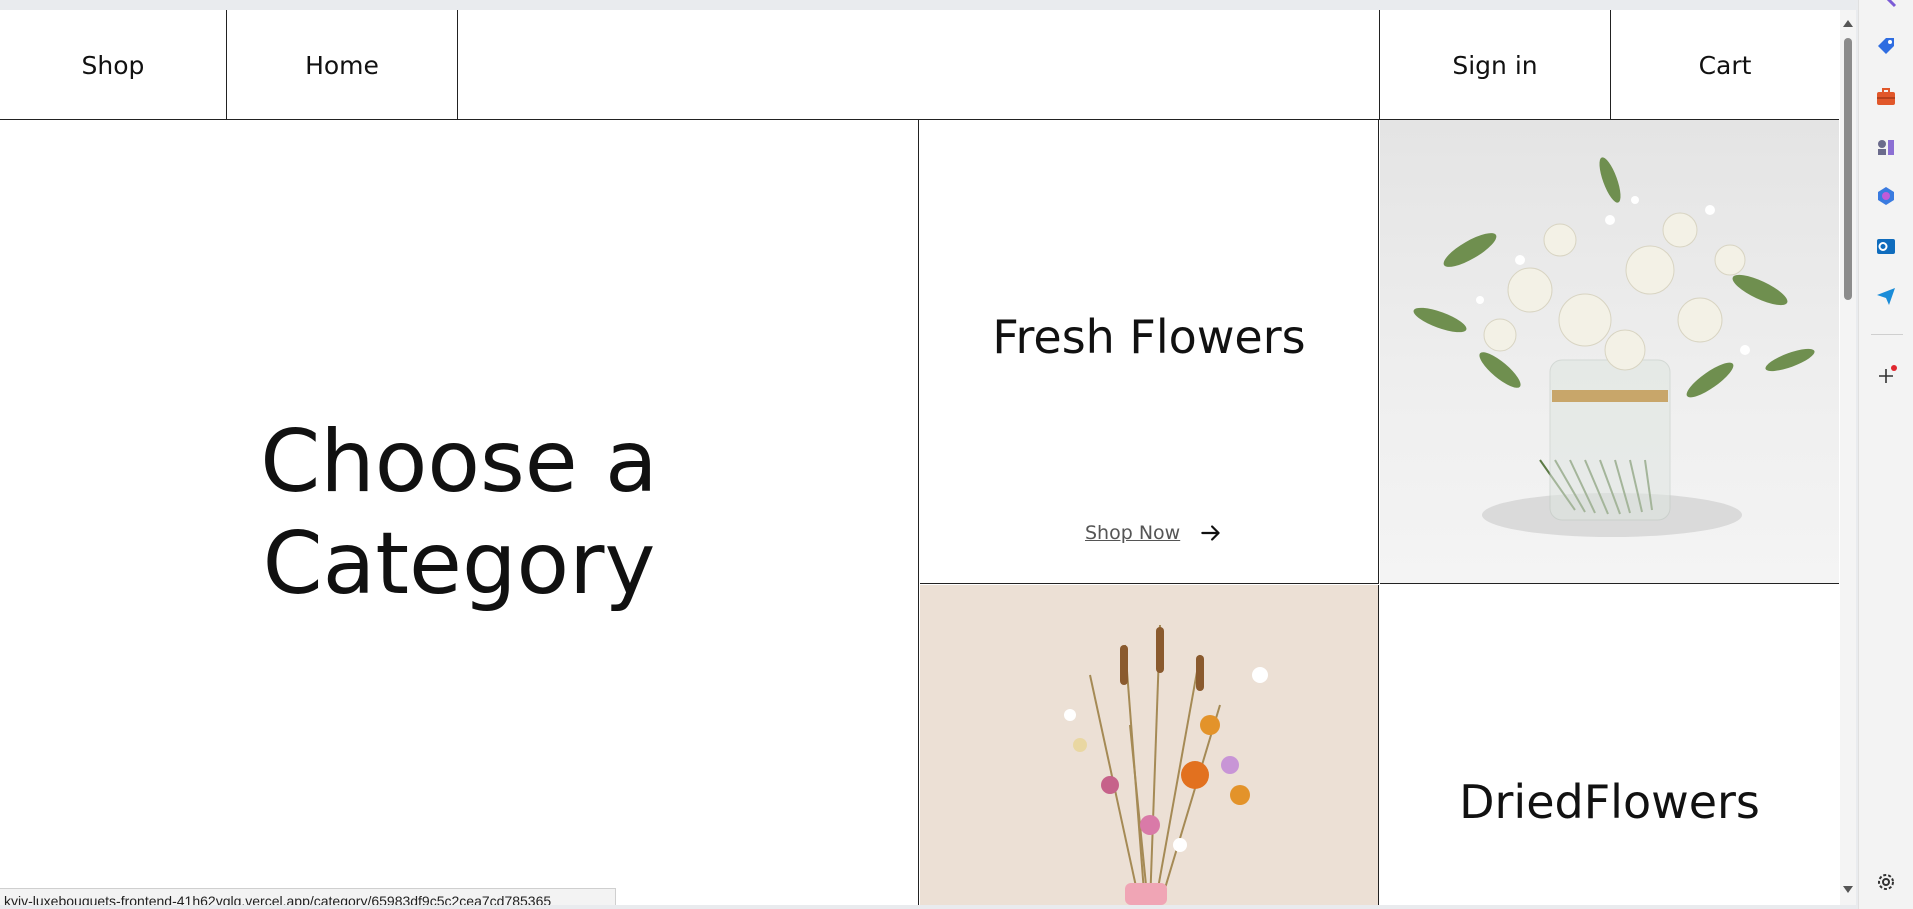  I want to click on send-icon, so click(1886, 296).